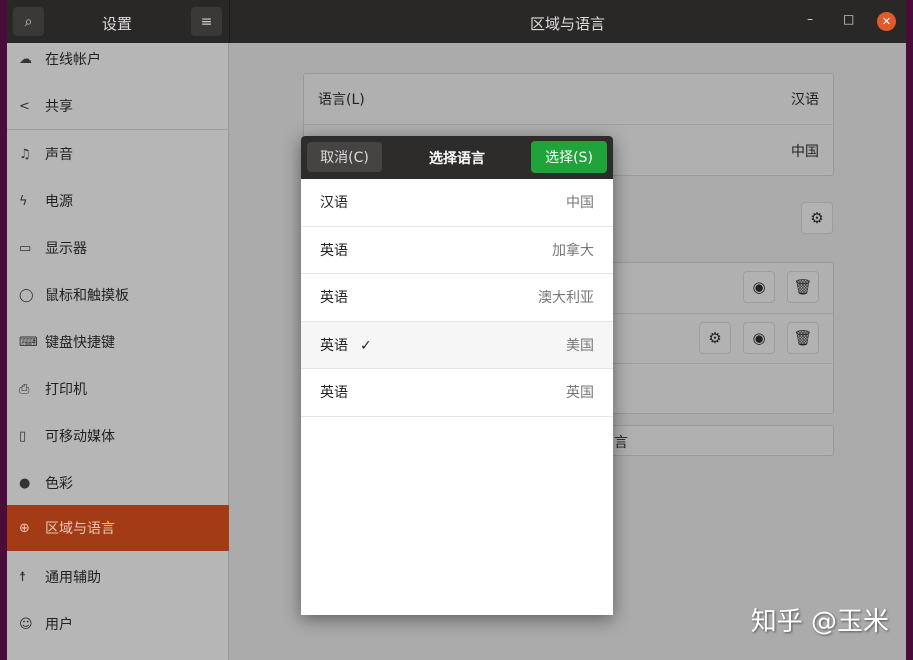  Describe the element at coordinates (118, 201) in the screenshot. I see `sidebar-item: ϟ 电源` at that location.